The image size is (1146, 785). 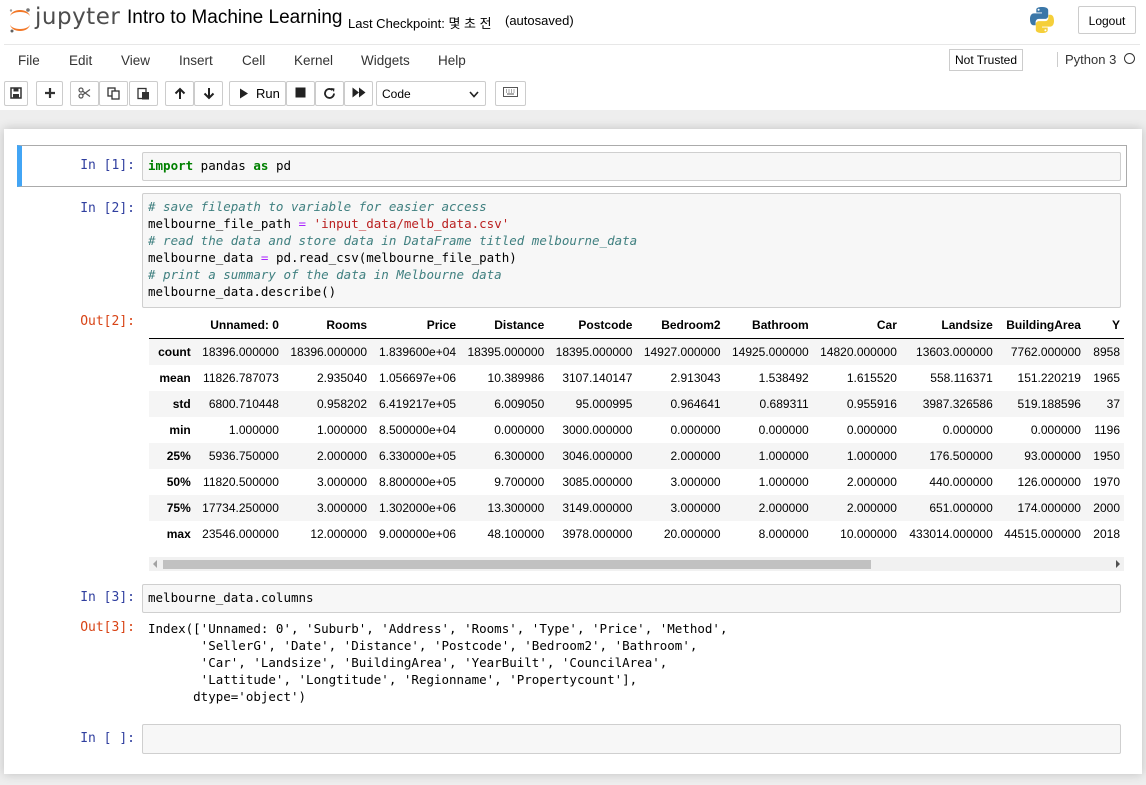 What do you see at coordinates (871, 456) in the screenshot?
I see `table-cell: 1.000000` at bounding box center [871, 456].